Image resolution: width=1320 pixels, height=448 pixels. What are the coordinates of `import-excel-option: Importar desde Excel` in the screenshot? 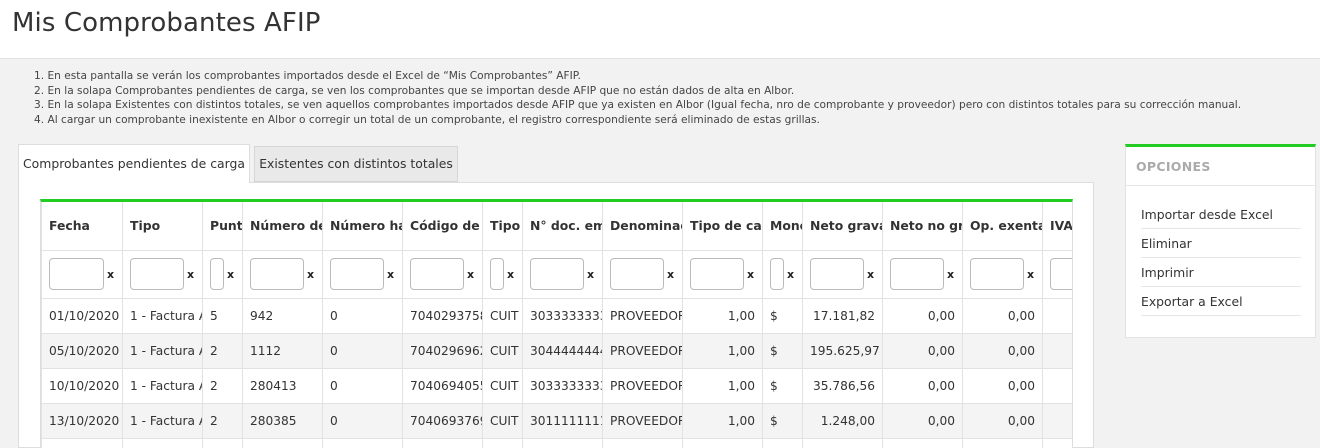 It's located at (1221, 214).